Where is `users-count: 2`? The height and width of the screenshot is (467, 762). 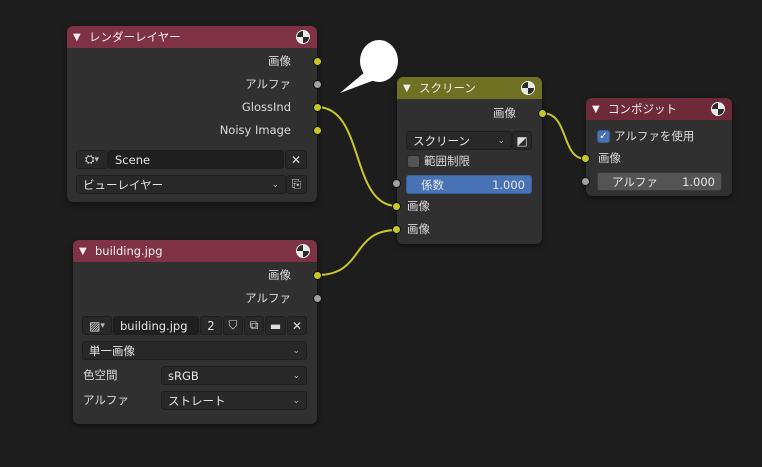
users-count: 2 is located at coordinates (211, 325).